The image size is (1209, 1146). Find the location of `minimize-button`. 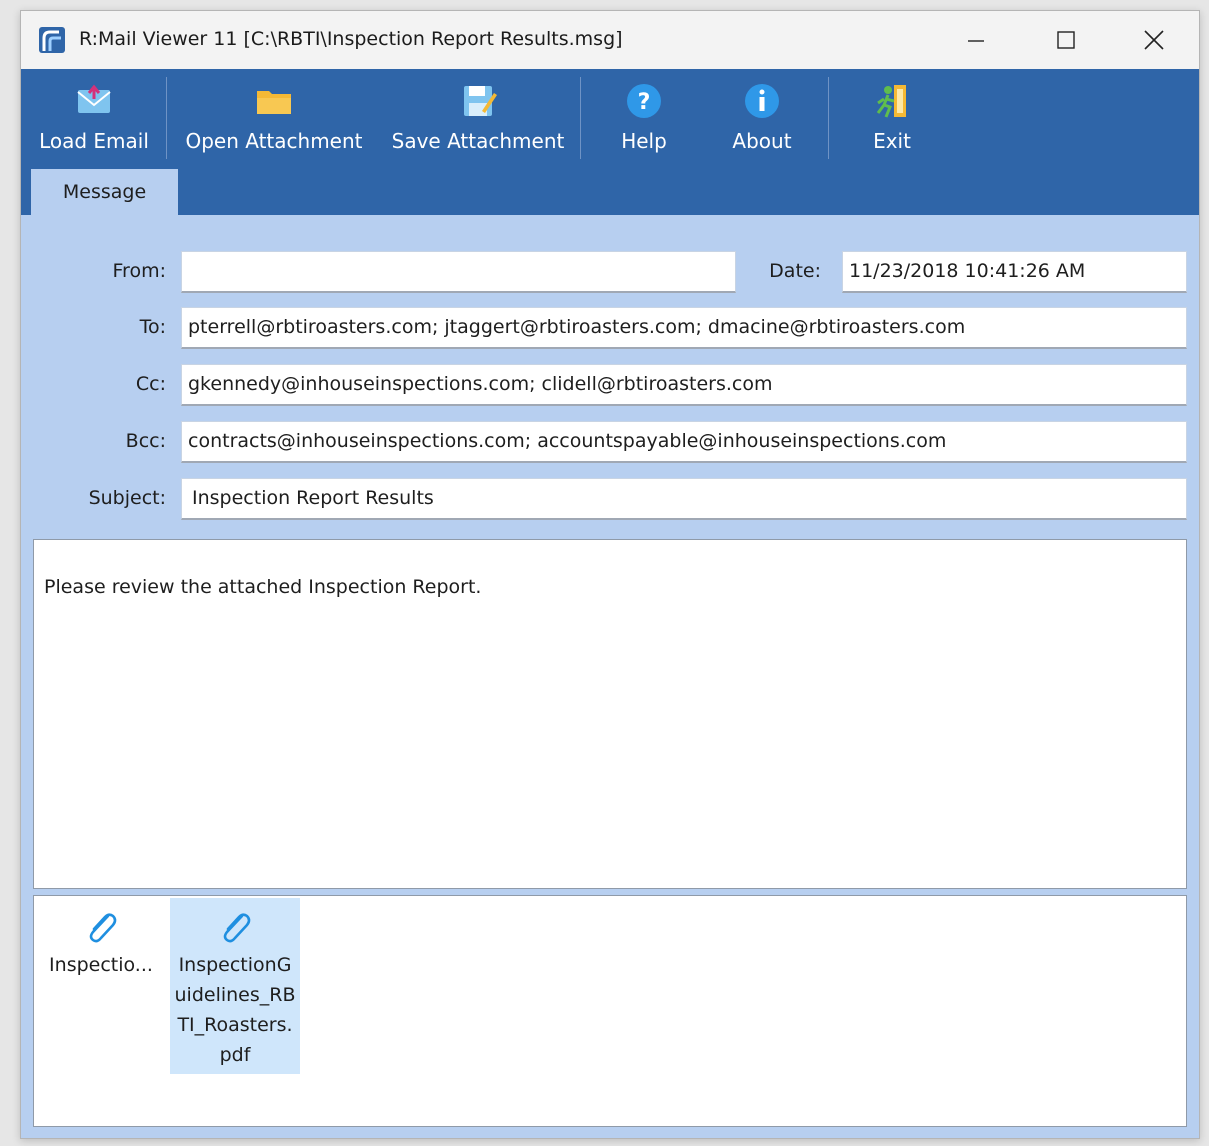

minimize-button is located at coordinates (976, 40).